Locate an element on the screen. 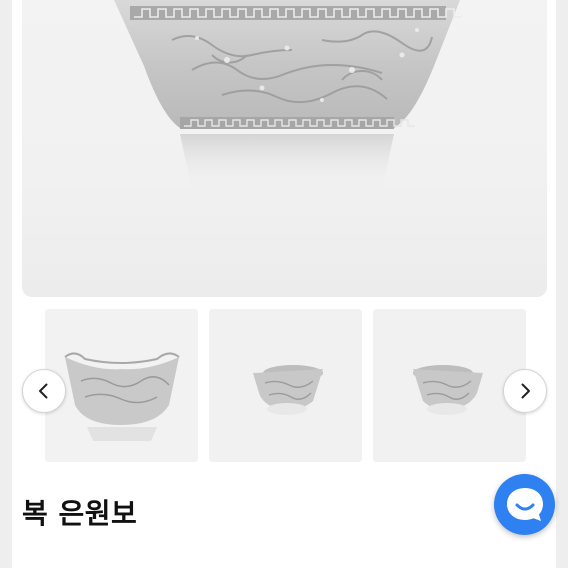  thumbnail-side-view is located at coordinates (285, 385).